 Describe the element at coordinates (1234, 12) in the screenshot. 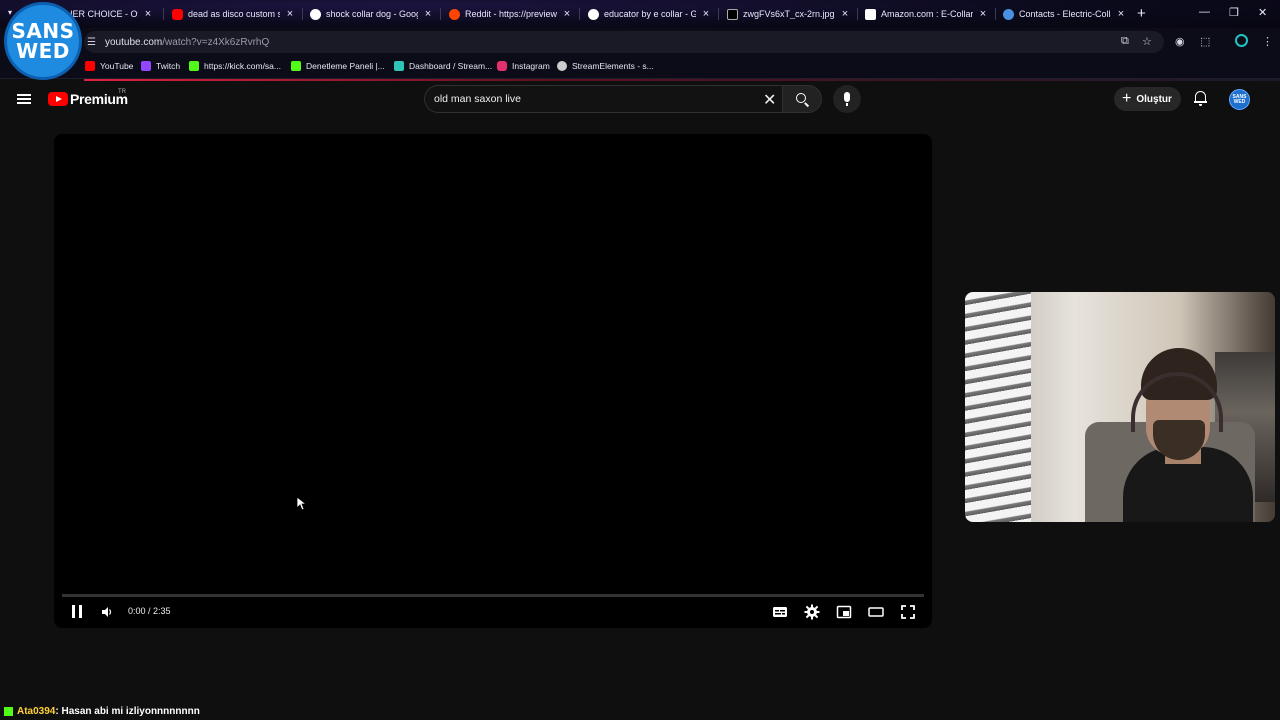

I see `restore-icon: ❐` at that location.